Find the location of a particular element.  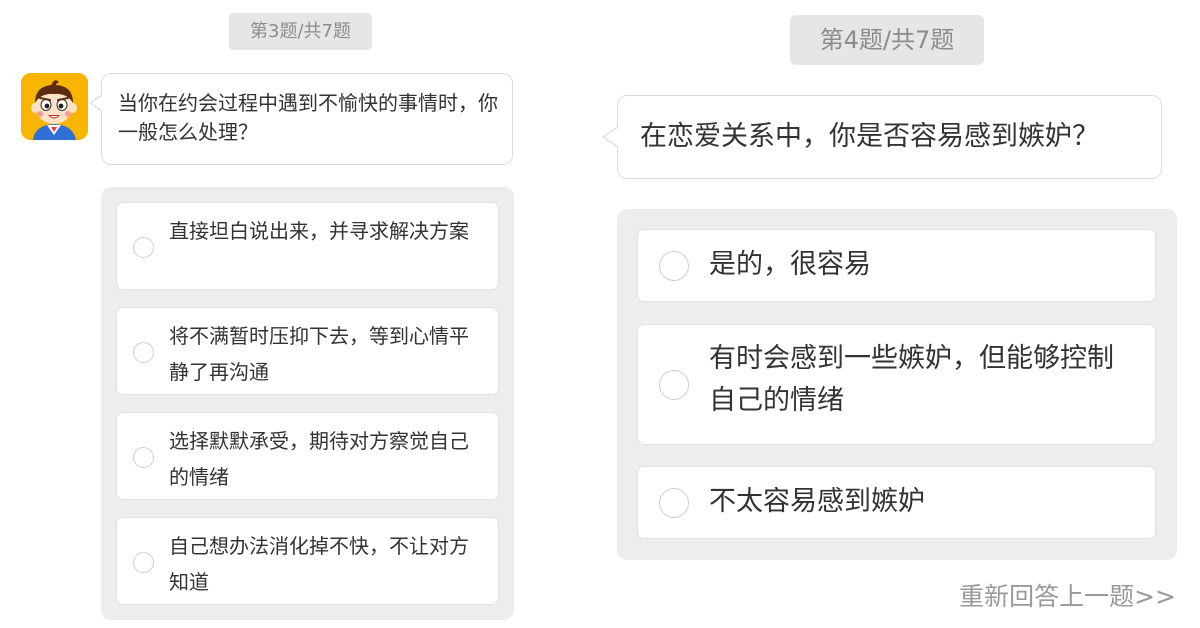

option-4-left: 自己想办法消化掉不快，不让对方知道 is located at coordinates (307, 561).